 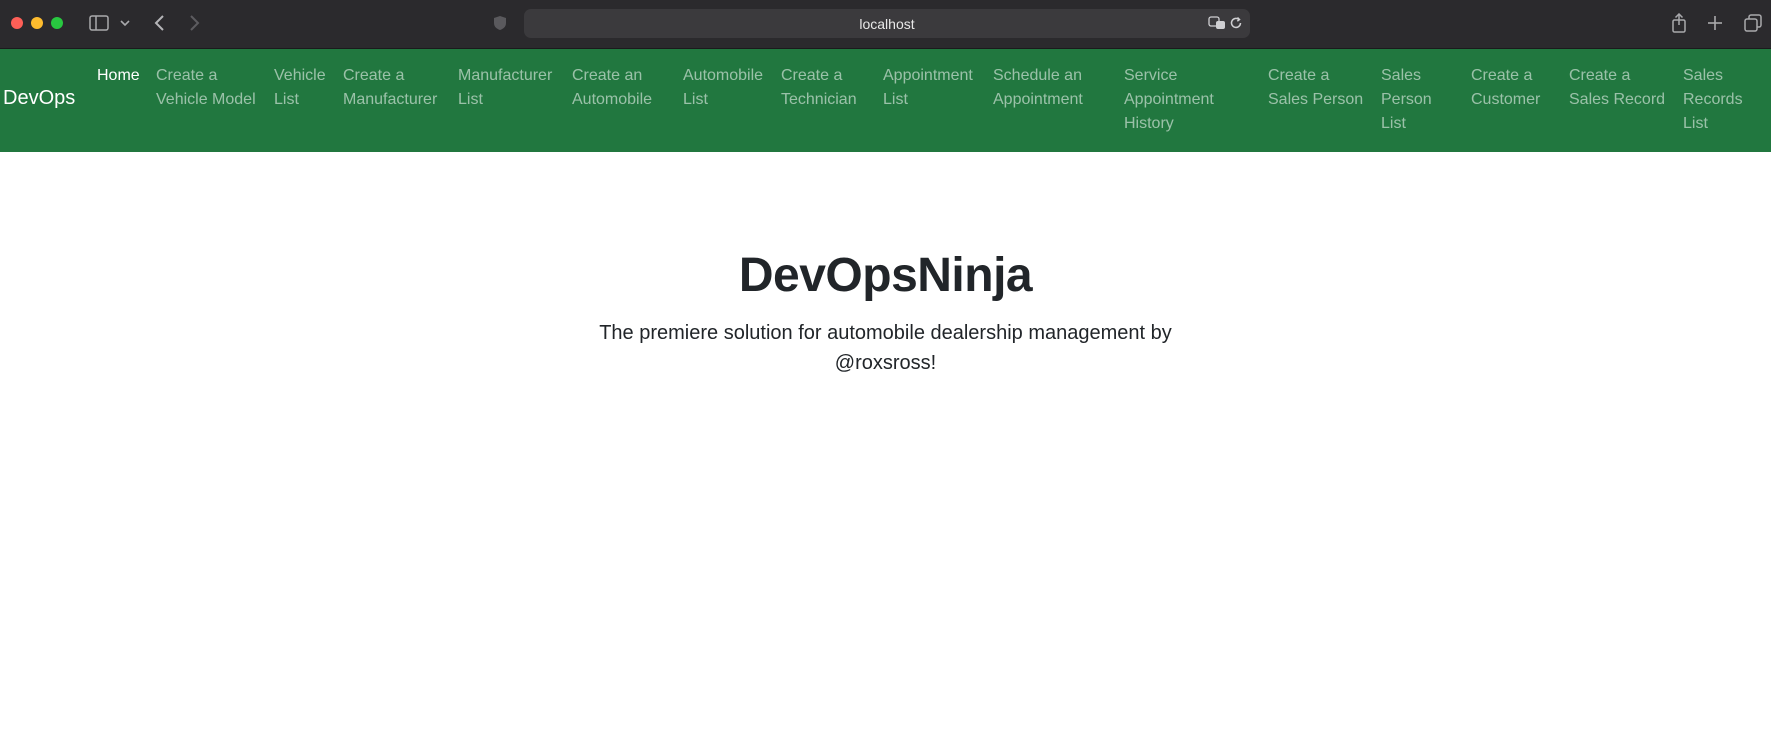 What do you see at coordinates (99, 23) in the screenshot?
I see `sidebar-toggle-icon` at bounding box center [99, 23].